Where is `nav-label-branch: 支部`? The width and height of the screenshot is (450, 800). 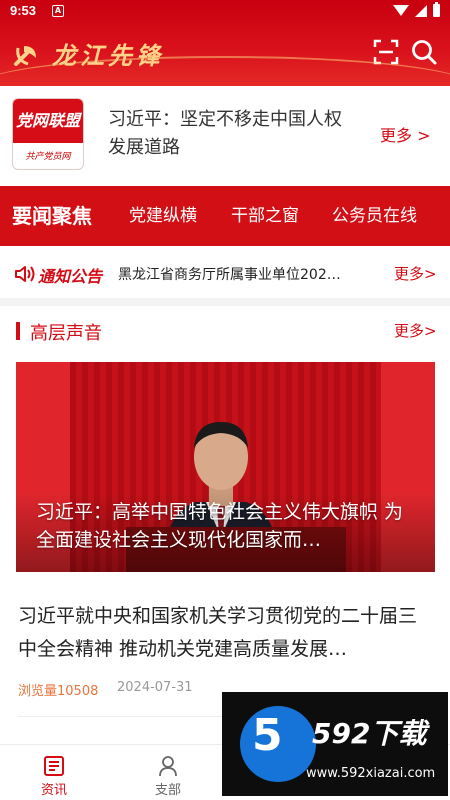 nav-label-branch: 支部 is located at coordinates (167, 790).